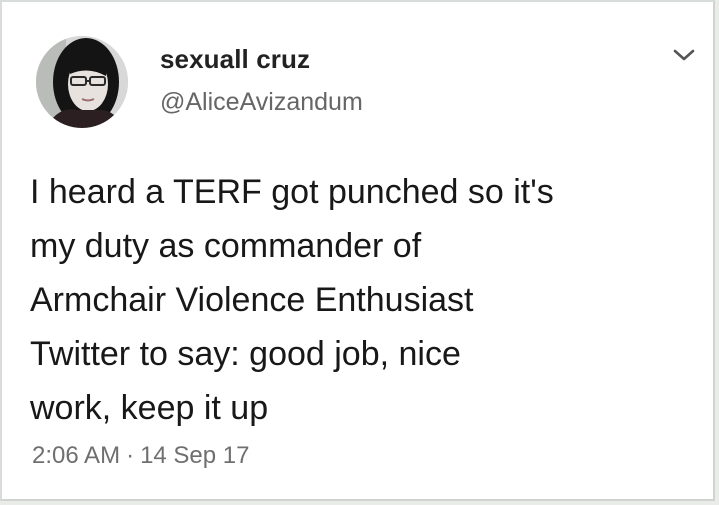 The width and height of the screenshot is (719, 505). I want to click on tweet-date: 14 Sep 17, so click(195, 455).